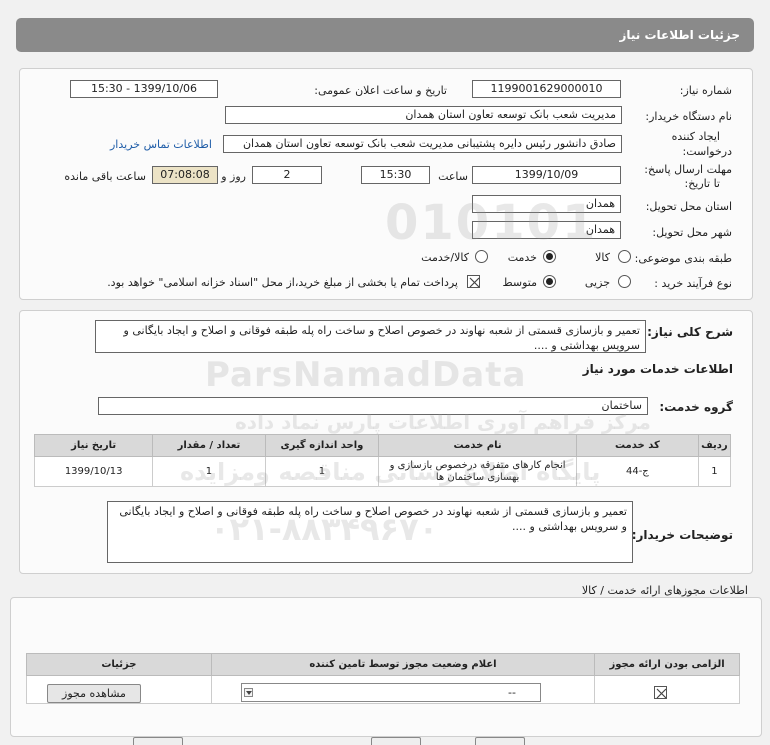 The width and height of the screenshot is (770, 745). I want to click on col-permit-details: جزئیات, so click(119, 664).